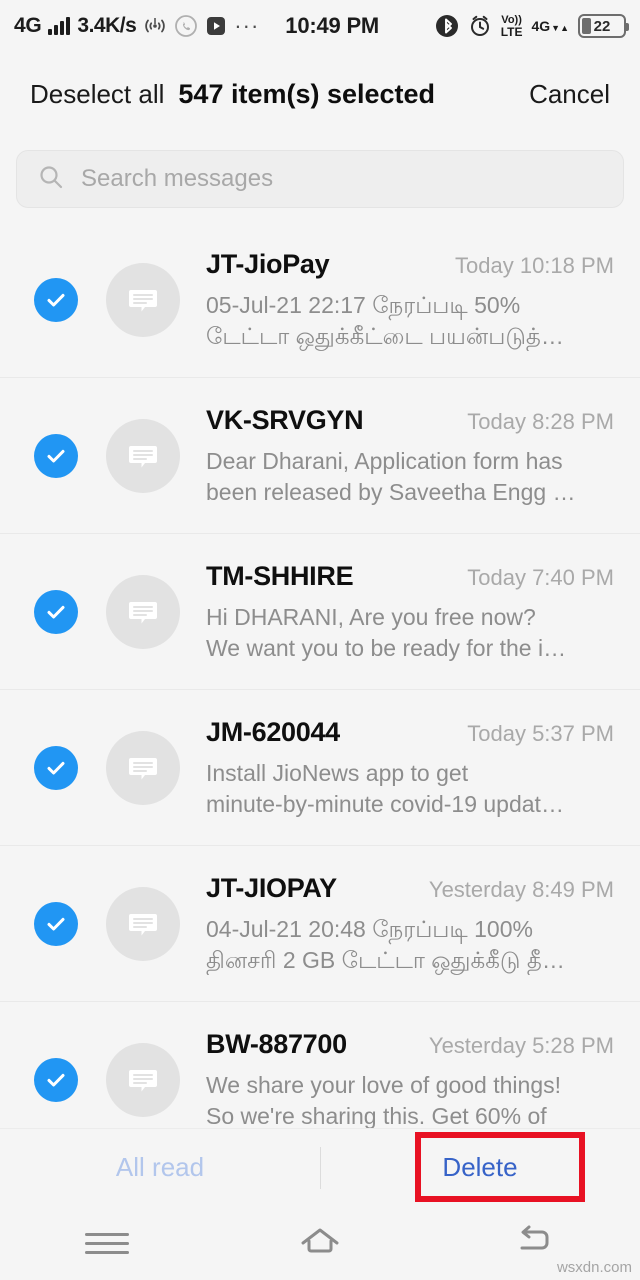 The width and height of the screenshot is (640, 1280). Describe the element at coordinates (247, 25) in the screenshot. I see `status-overflow-icon: ···` at that location.